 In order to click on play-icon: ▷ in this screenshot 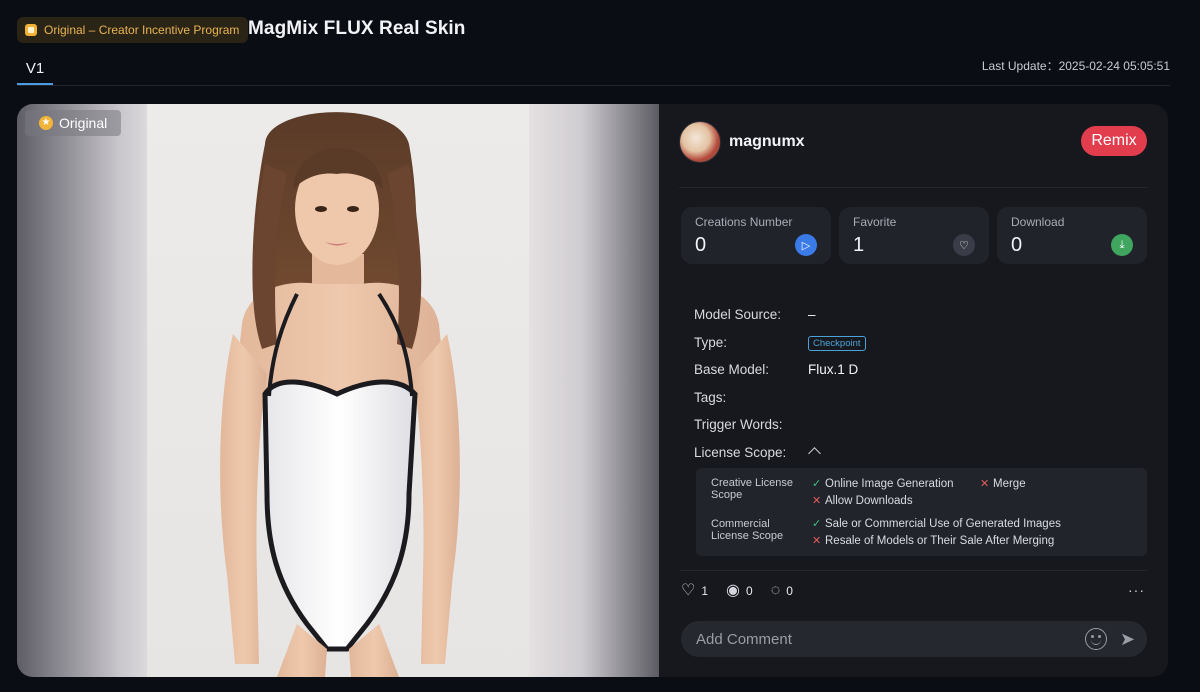, I will do `click(806, 245)`.